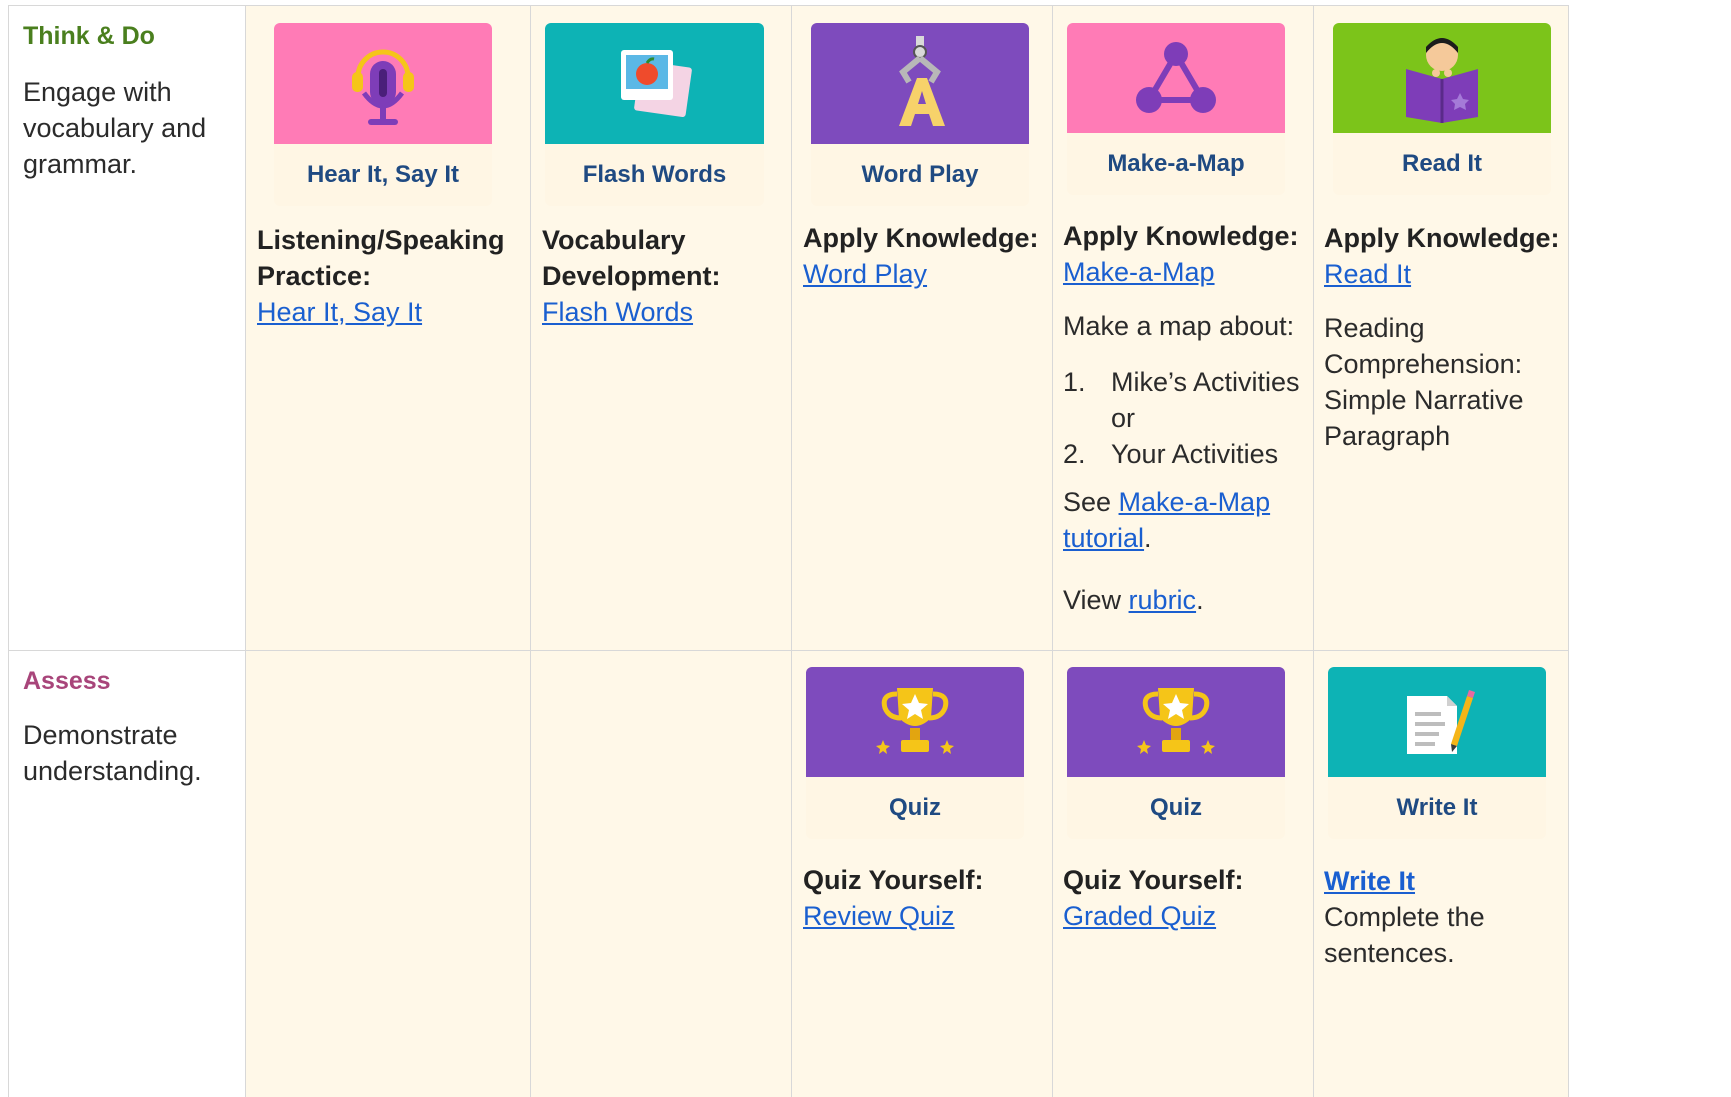 This screenshot has width=1731, height=1097. I want to click on tutorial-note: See Make-a-Map tutorial., so click(1183, 520).